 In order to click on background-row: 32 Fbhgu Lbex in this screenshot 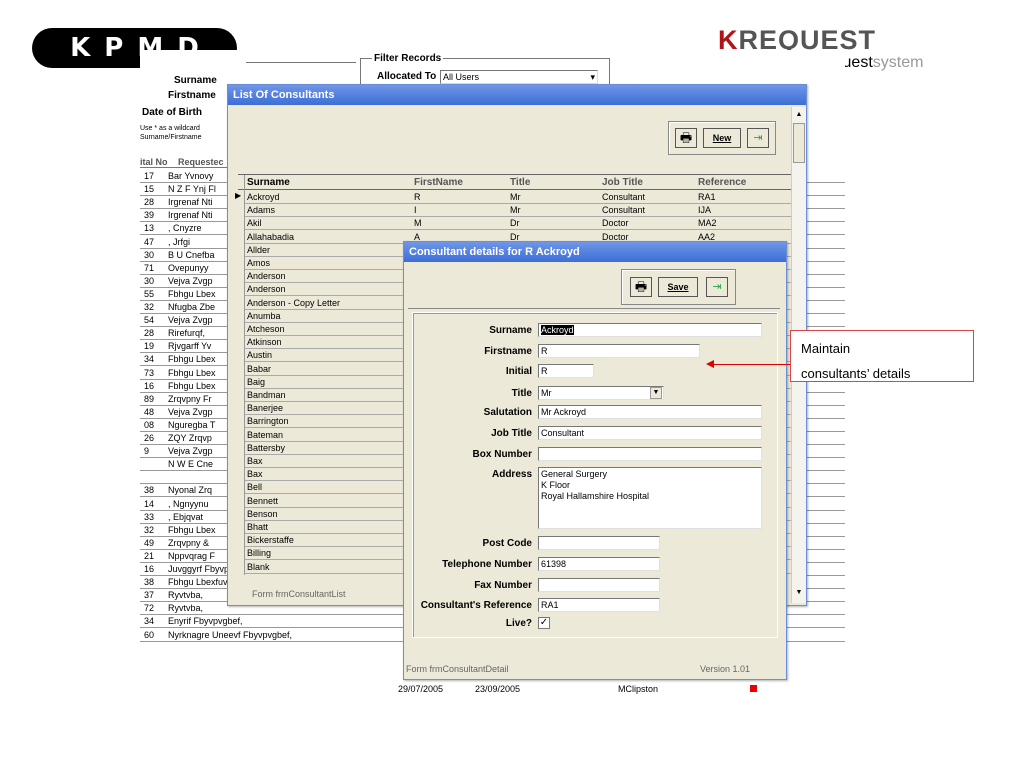, I will do `click(190, 530)`.